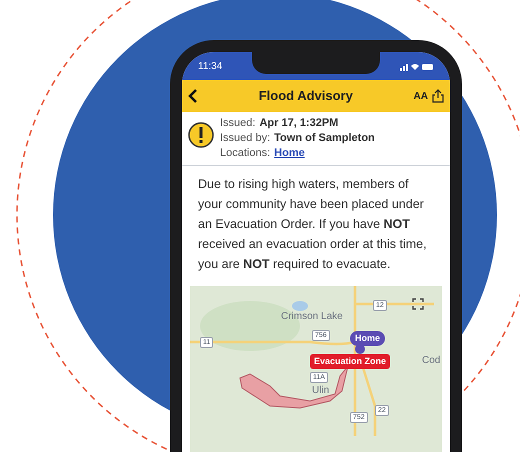 The height and width of the screenshot is (452, 520). Describe the element at coordinates (312, 224) in the screenshot. I see `advisory-message: Due to rising high waters, members of your community have been placed under an Evacuation Order. If you have NOT received an evacuation order at this time, you are NOT required to evacuate.` at that location.